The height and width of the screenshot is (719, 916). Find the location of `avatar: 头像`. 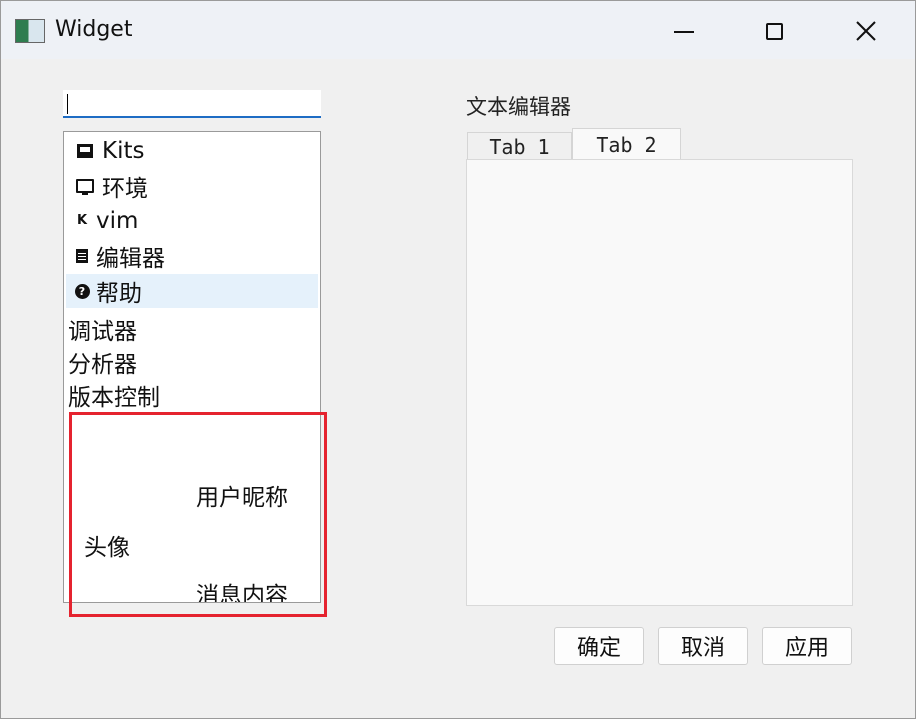

avatar: 头像 is located at coordinates (107, 548).